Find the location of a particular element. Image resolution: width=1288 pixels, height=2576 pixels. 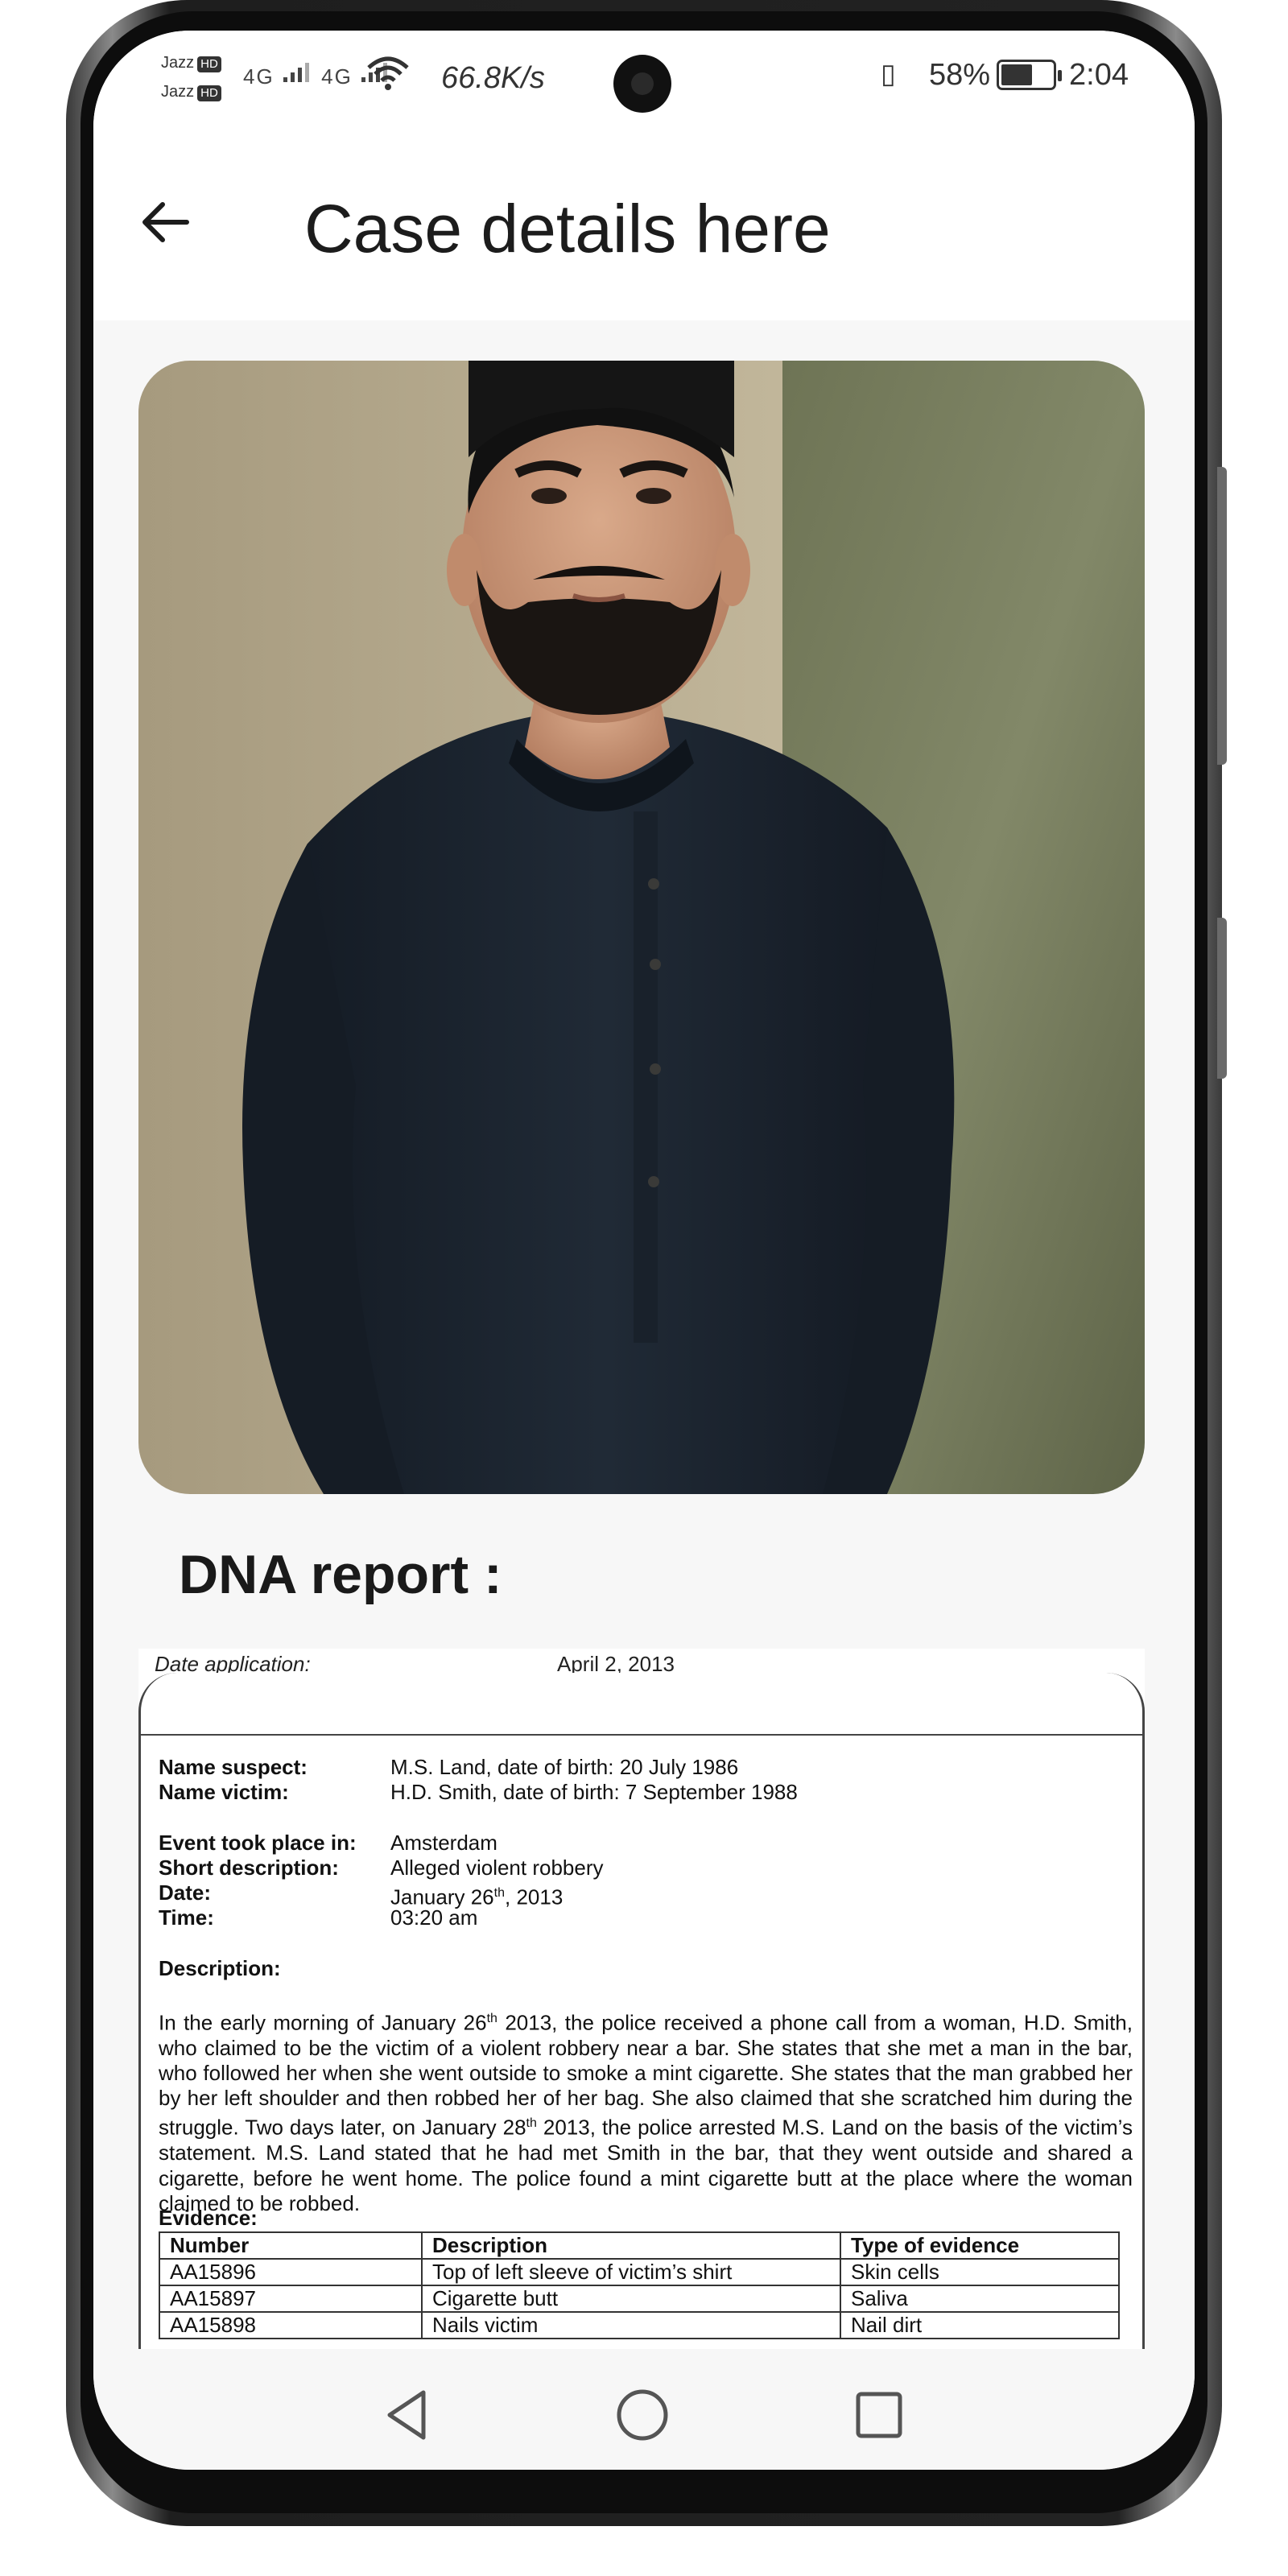

table-header-row: Number Description Type of evidence is located at coordinates (639, 2245).